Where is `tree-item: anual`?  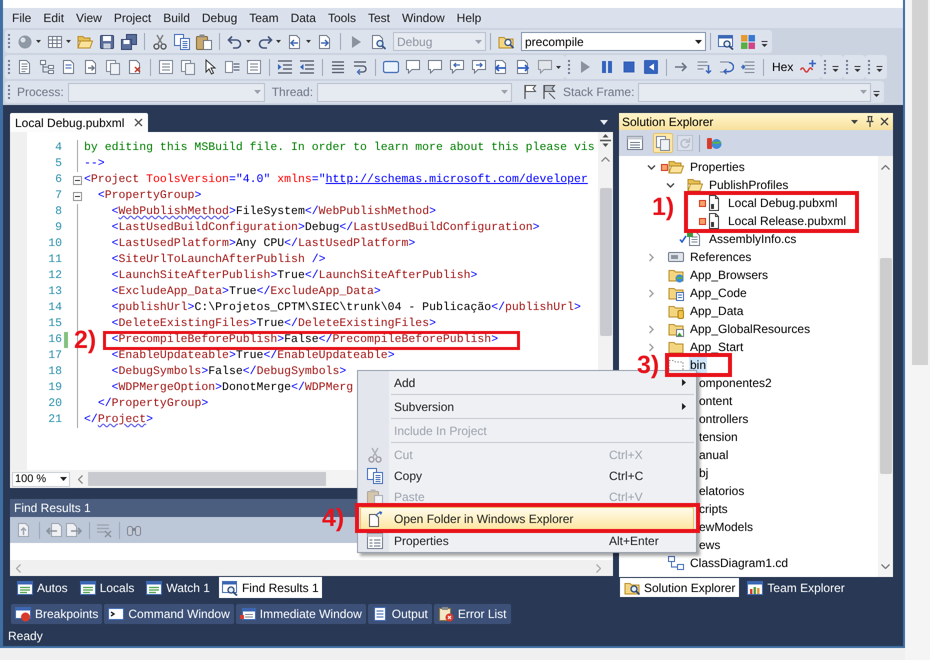
tree-item: anual is located at coordinates (713, 455).